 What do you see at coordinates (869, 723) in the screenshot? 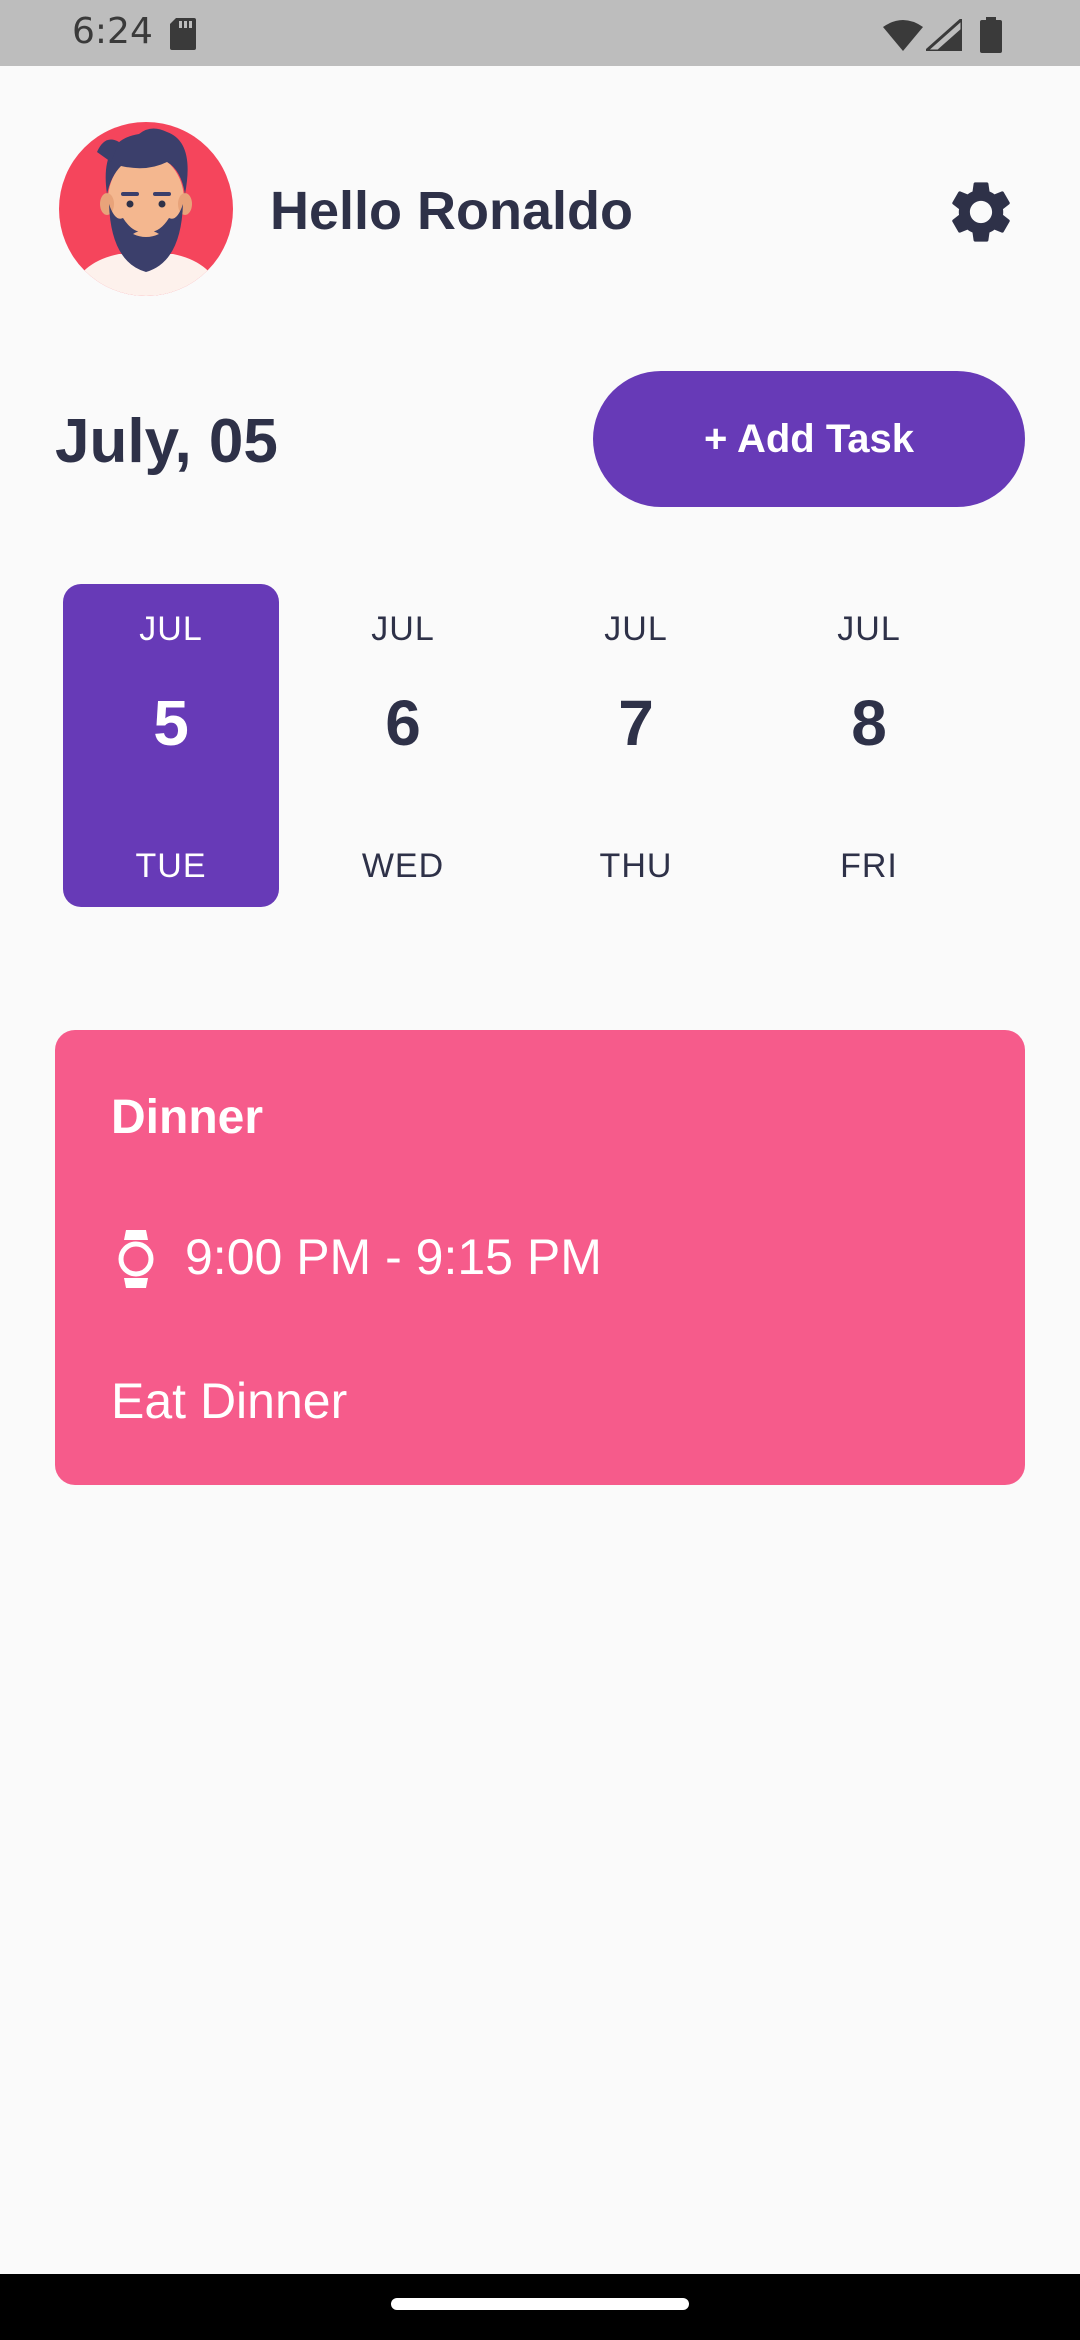
I see `date-day: 8` at bounding box center [869, 723].